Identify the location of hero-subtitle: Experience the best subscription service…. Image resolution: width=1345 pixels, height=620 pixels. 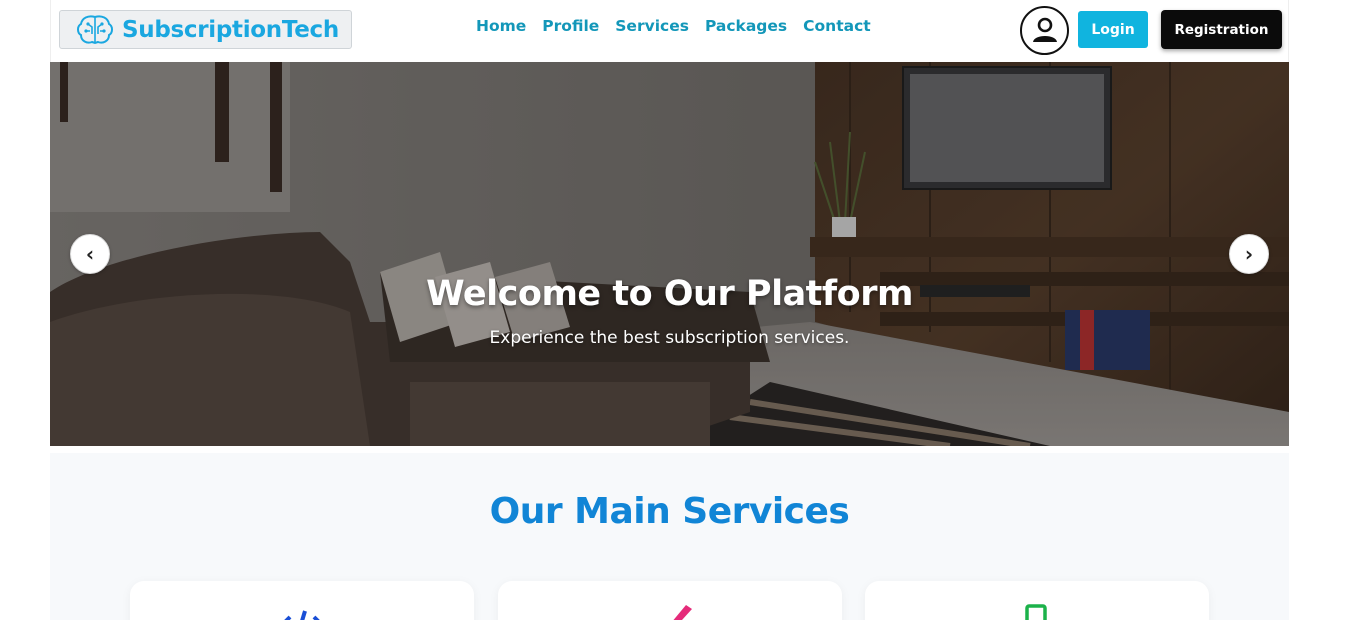
(669, 338).